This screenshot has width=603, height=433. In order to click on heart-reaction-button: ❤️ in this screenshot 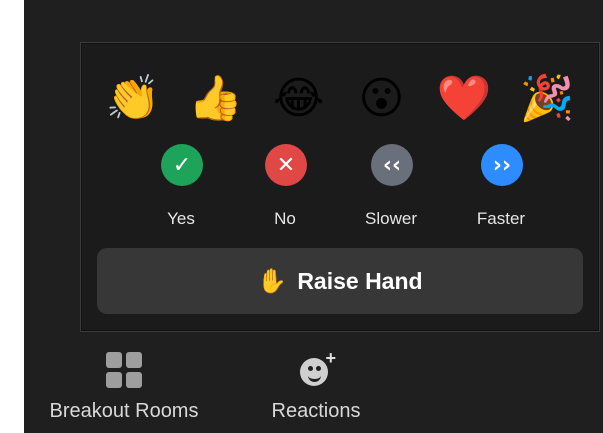, I will do `click(464, 99)`.